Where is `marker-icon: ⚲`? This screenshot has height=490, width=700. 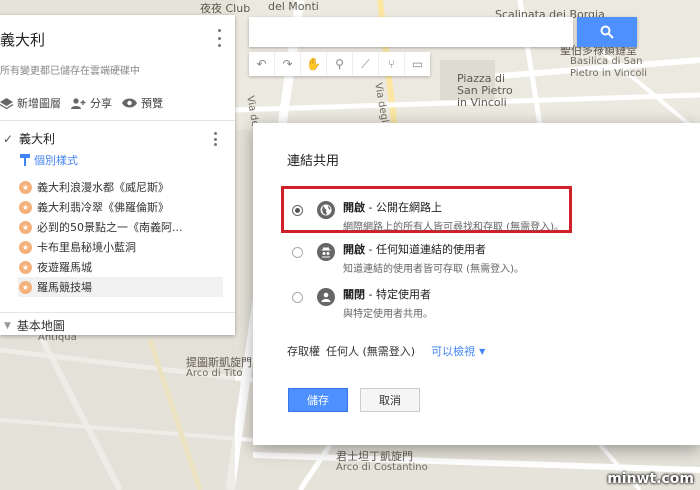
marker-icon: ⚲ is located at coordinates (340, 64).